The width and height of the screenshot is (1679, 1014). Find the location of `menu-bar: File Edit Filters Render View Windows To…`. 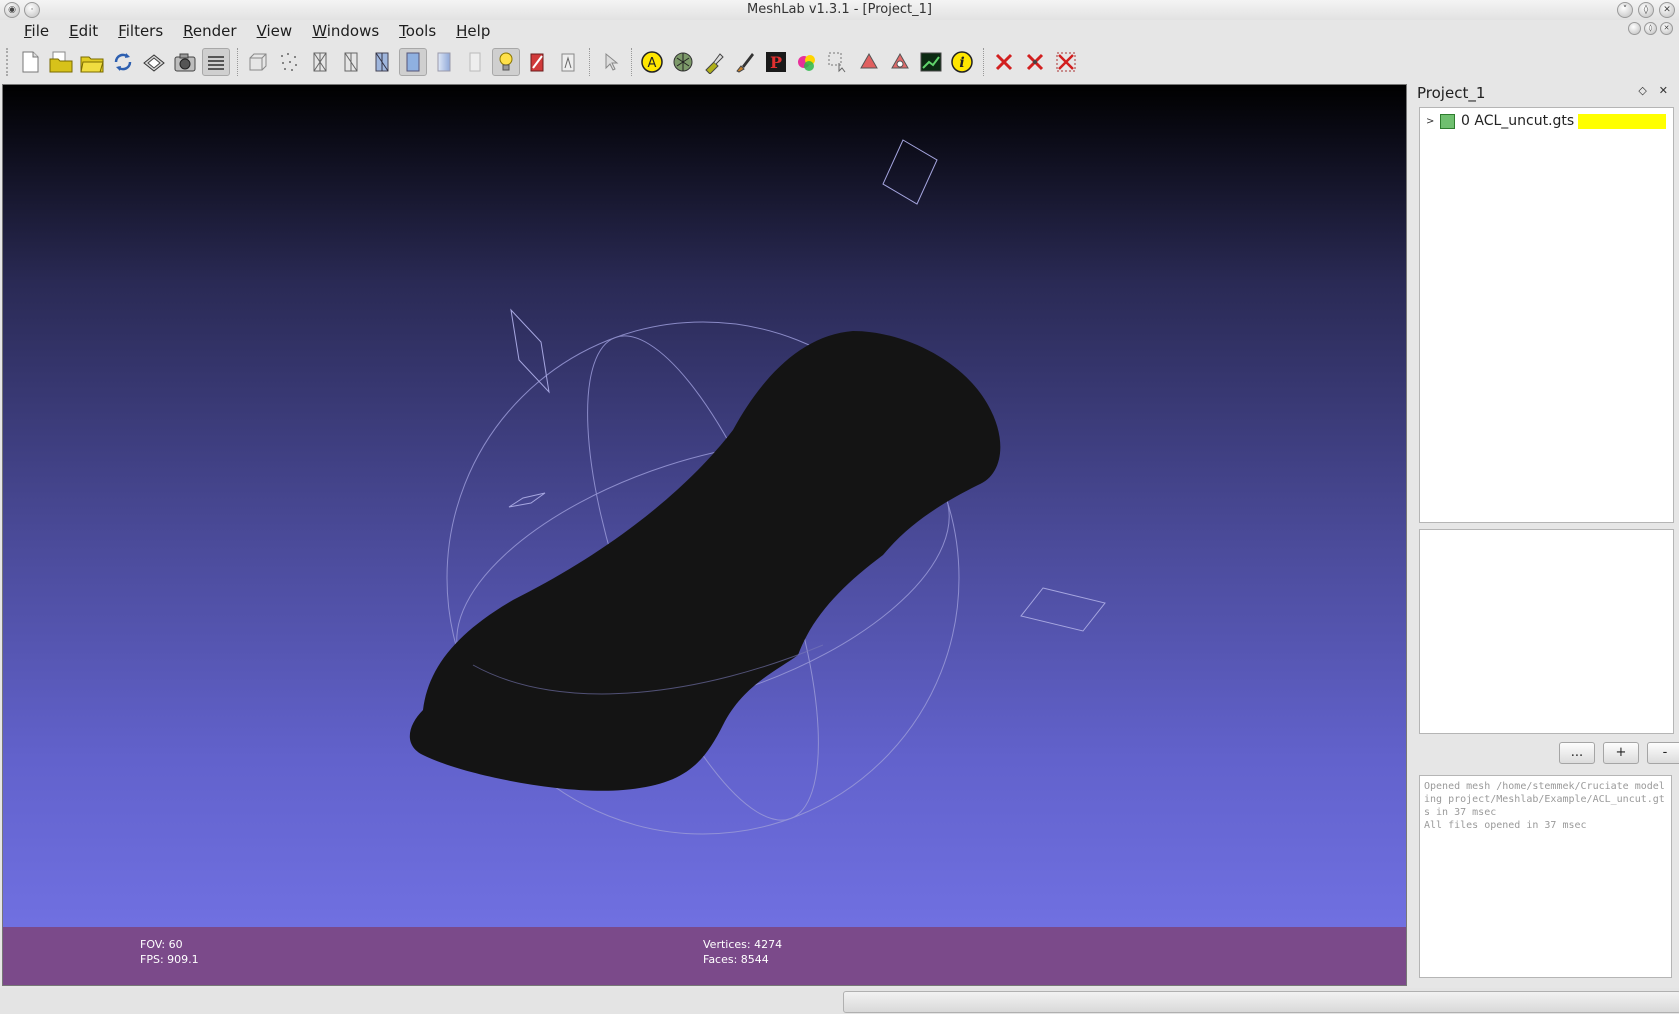

menu-bar: File Edit Filters Render View Windows To… is located at coordinates (257, 31).